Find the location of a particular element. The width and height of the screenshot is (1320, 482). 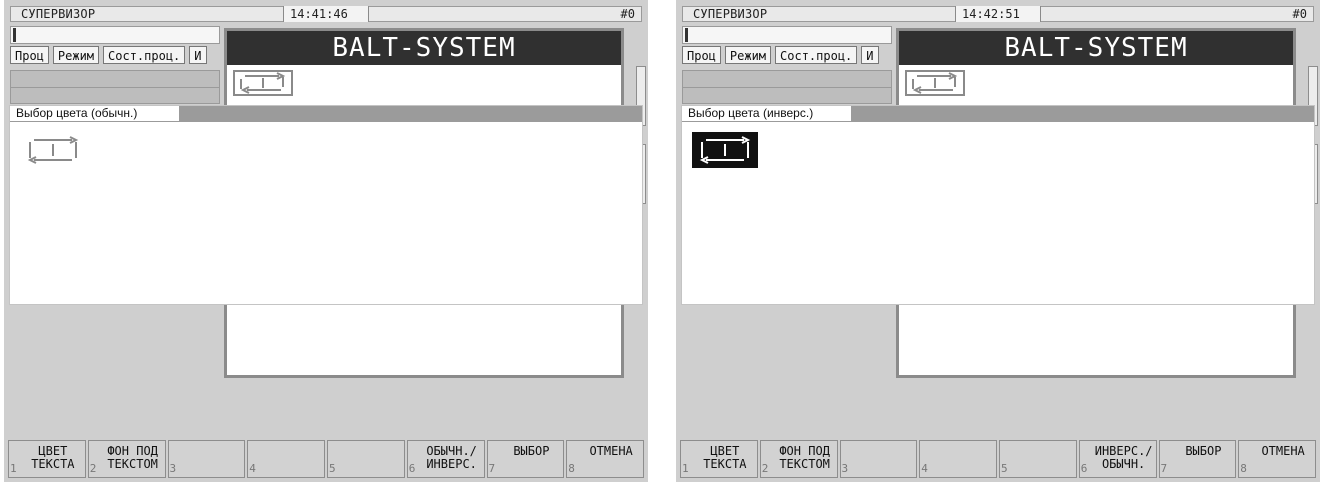

status-bar: СУПЕРВИЗОР 14:41:46 #0 is located at coordinates (326, 14).